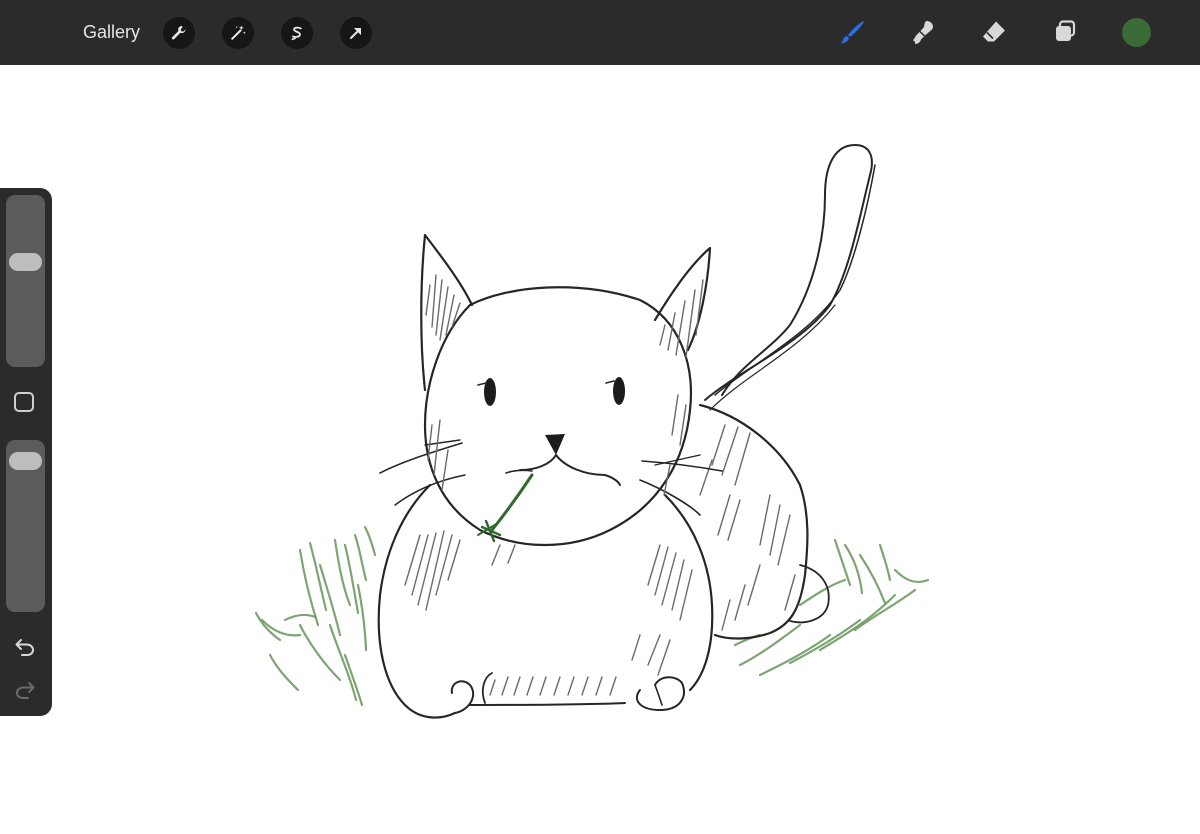  What do you see at coordinates (490, 392) in the screenshot?
I see `left-eye` at bounding box center [490, 392].